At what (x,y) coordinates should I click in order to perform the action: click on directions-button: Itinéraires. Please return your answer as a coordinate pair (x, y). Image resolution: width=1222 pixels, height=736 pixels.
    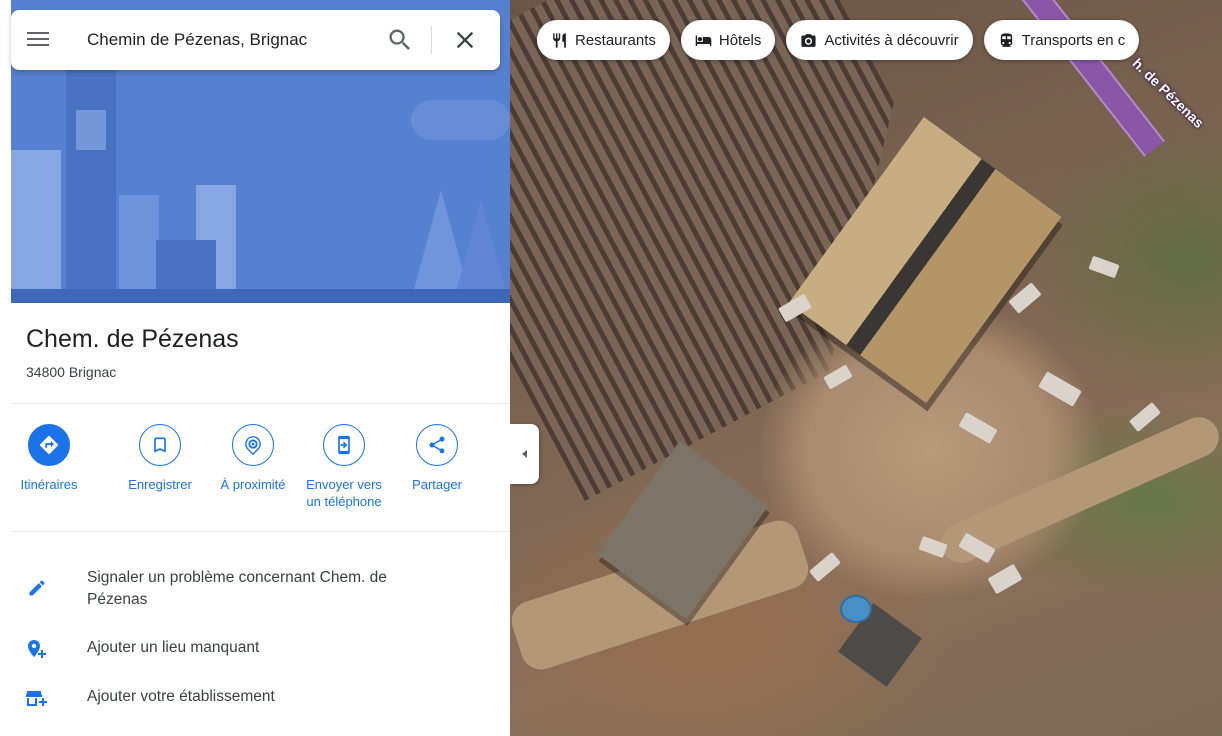
    Looking at the image, I should click on (49, 458).